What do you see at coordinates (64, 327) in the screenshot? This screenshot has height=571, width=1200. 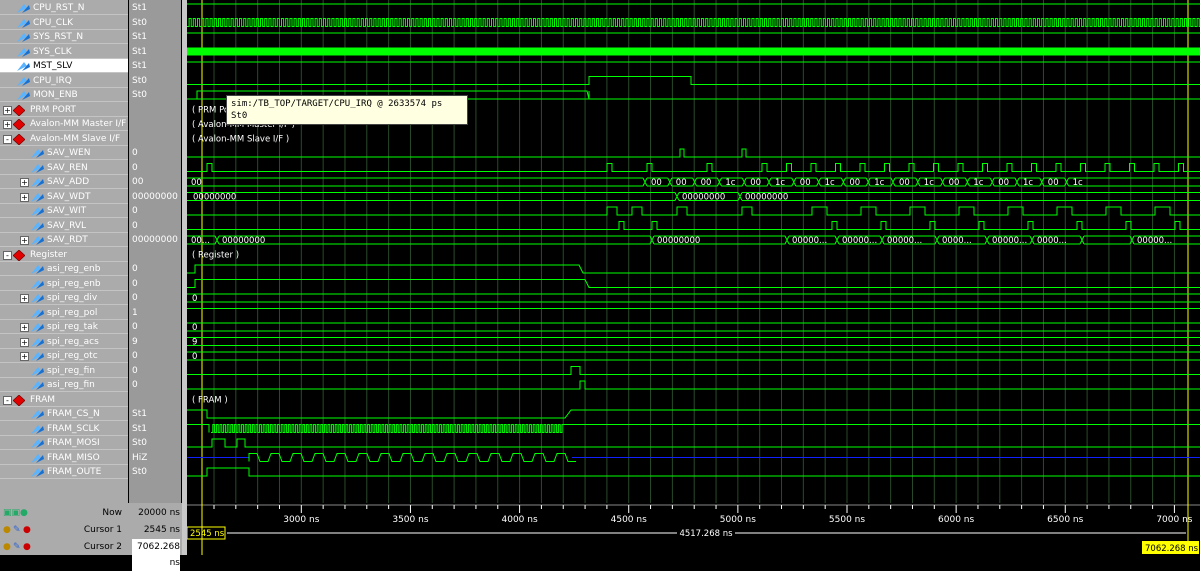 I see `signal-row-spi-reg-tak: + spi_reg_tak` at bounding box center [64, 327].